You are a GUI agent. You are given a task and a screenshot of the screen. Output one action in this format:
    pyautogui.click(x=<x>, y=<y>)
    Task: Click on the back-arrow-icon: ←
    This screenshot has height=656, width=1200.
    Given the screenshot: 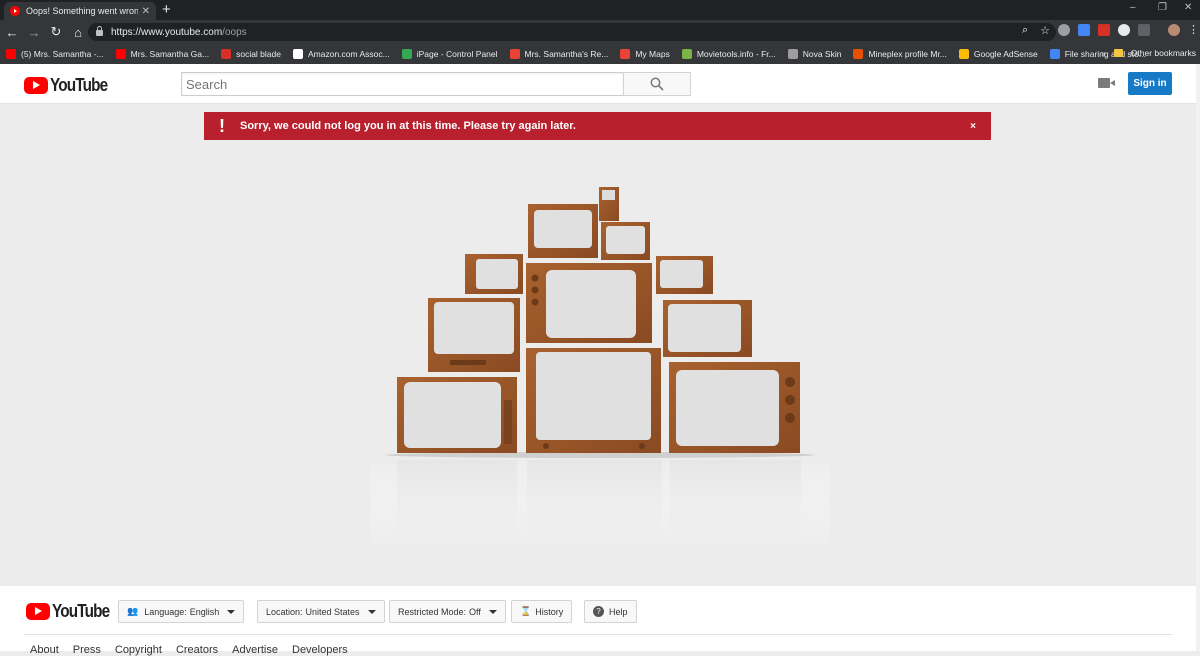 What is the action you would take?
    pyautogui.click(x=12, y=32)
    